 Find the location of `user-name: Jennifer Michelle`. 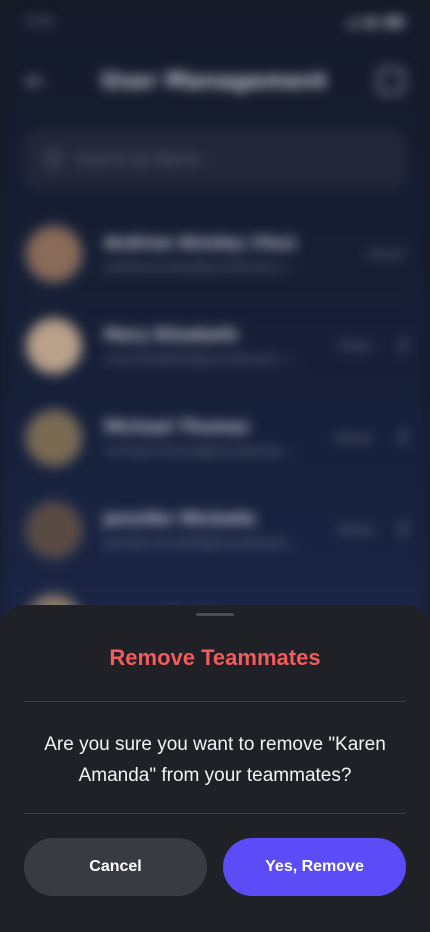

user-name: Jennifer Michelle is located at coordinates (180, 518).